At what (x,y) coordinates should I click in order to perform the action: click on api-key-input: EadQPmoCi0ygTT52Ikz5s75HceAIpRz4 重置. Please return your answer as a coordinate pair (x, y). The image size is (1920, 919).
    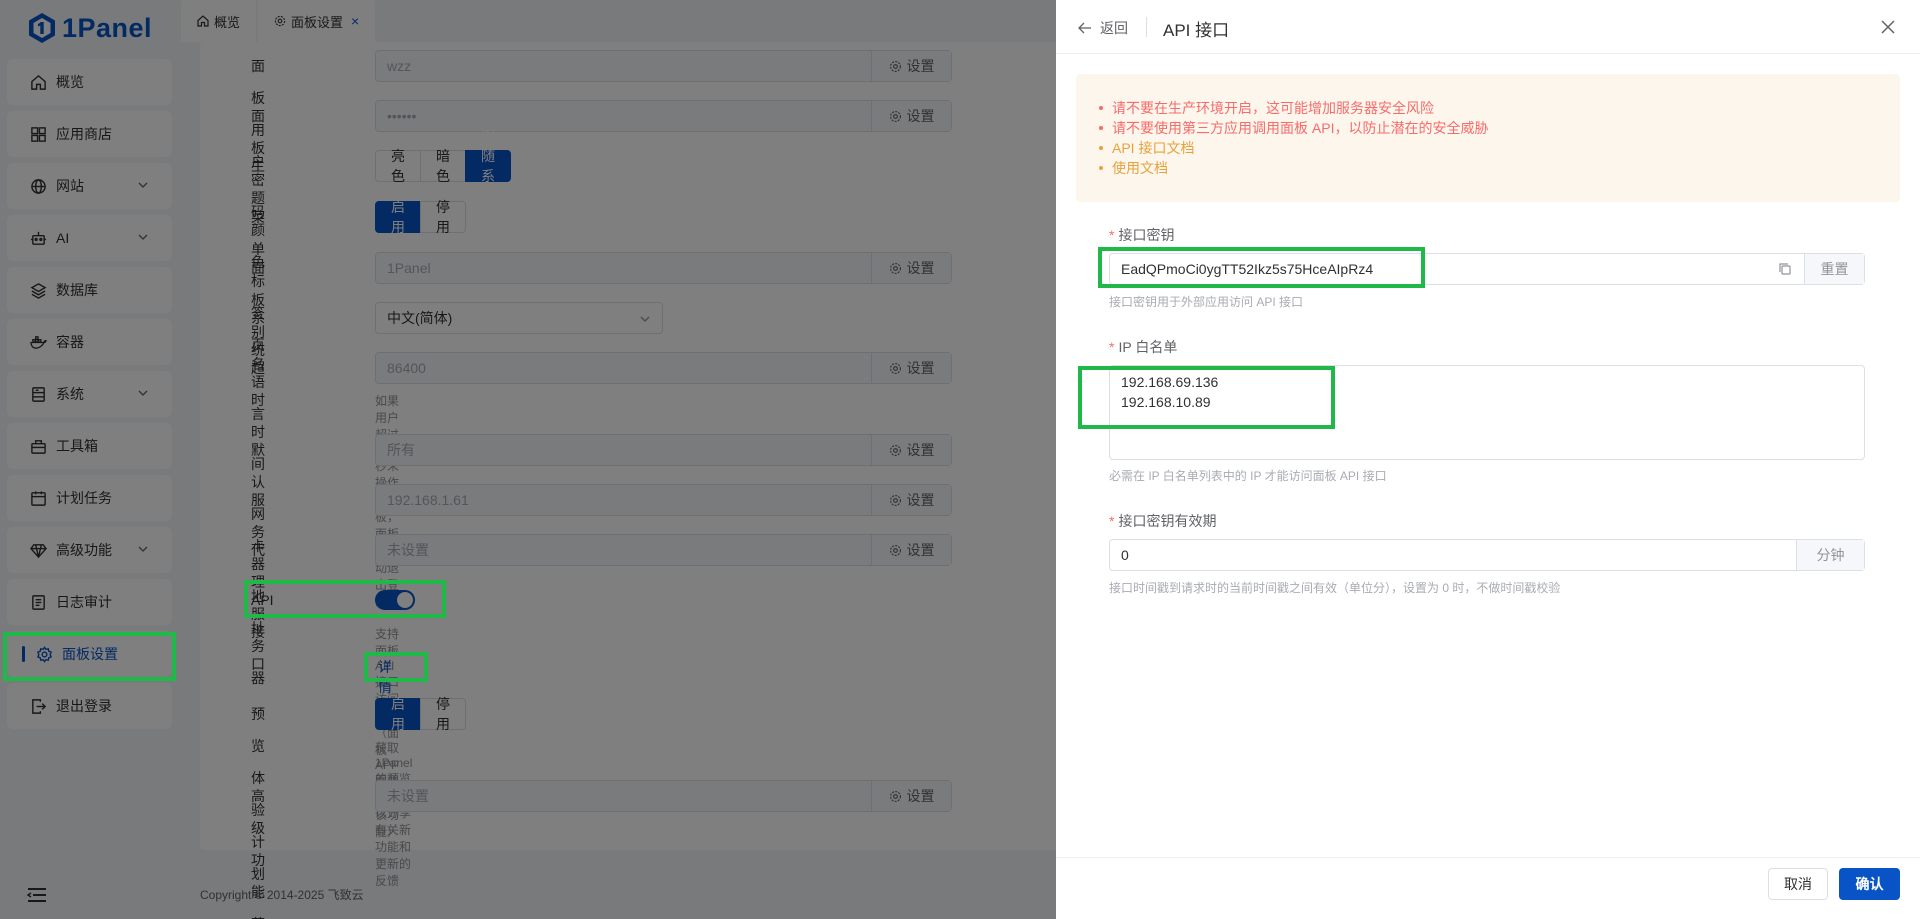
    Looking at the image, I should click on (1487, 269).